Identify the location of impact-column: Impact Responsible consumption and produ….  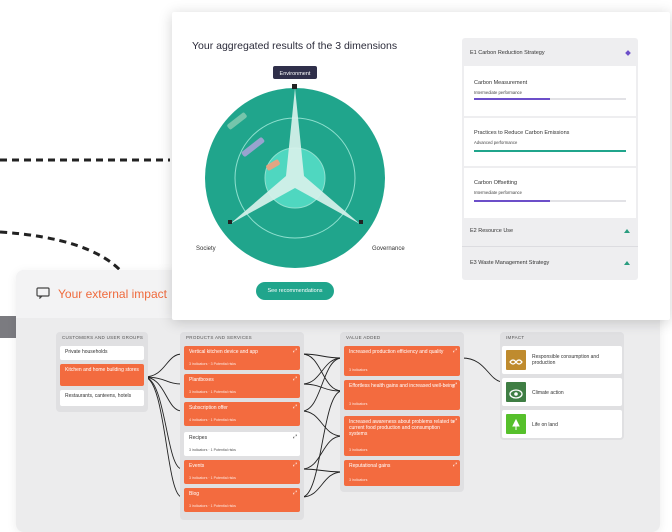
(562, 386).